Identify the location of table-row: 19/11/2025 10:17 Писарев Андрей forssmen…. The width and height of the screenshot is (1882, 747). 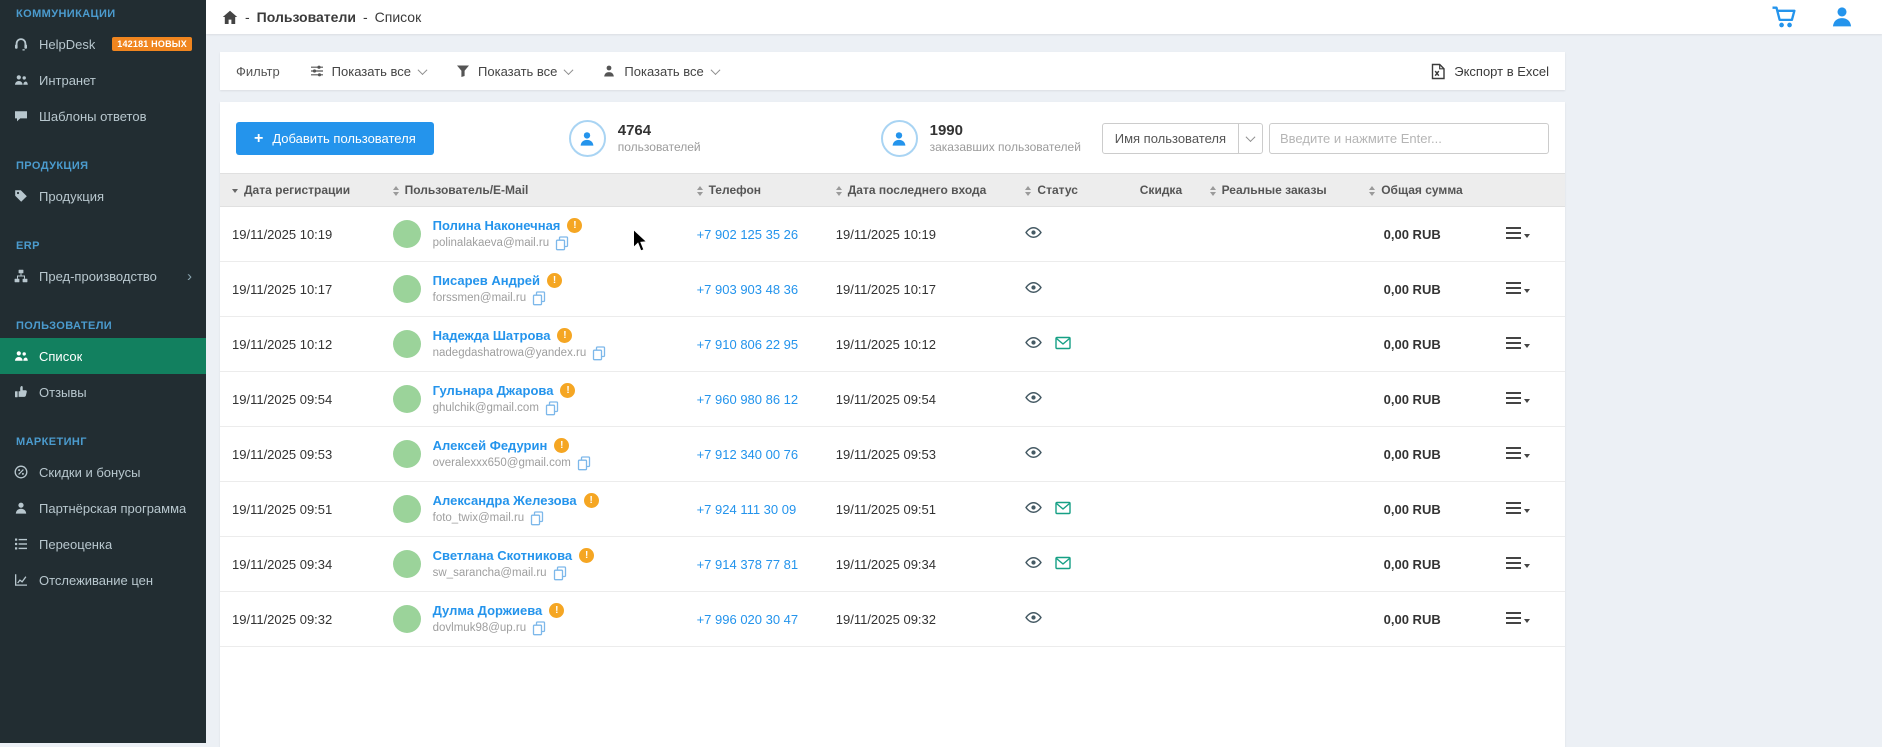
(892, 289).